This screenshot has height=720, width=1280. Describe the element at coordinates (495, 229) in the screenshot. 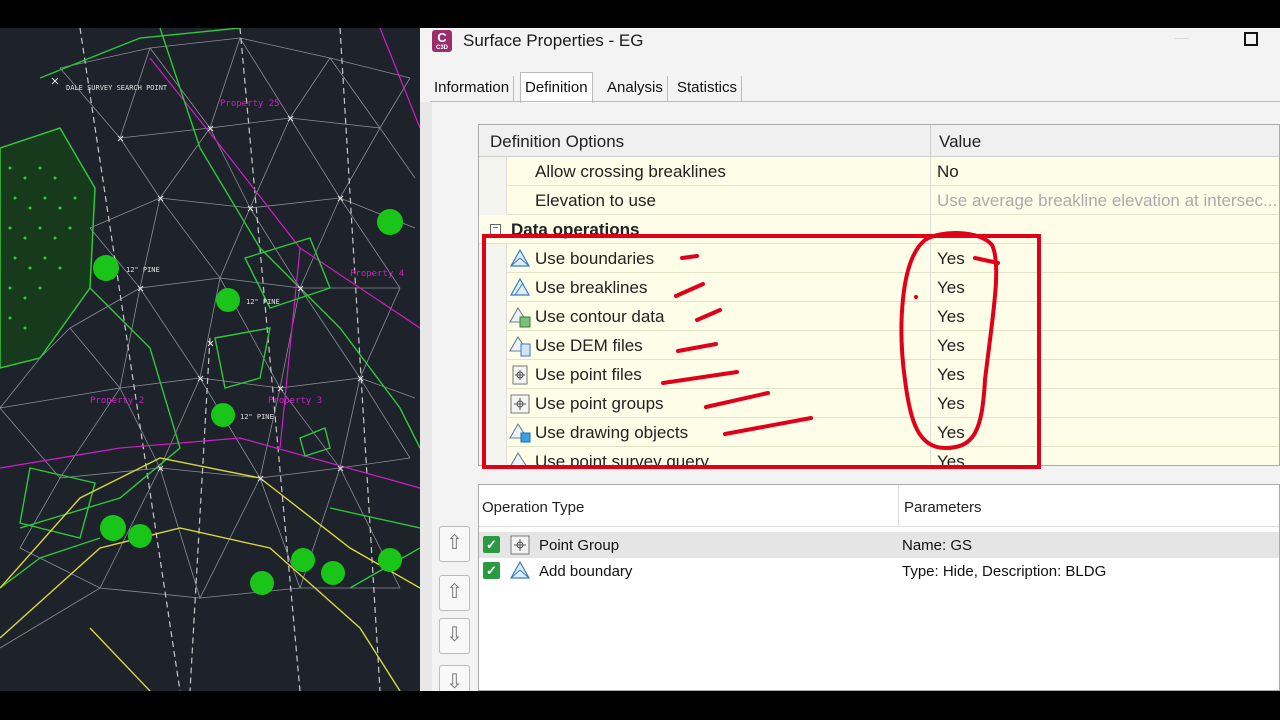

I see `collapse-icon: −` at that location.